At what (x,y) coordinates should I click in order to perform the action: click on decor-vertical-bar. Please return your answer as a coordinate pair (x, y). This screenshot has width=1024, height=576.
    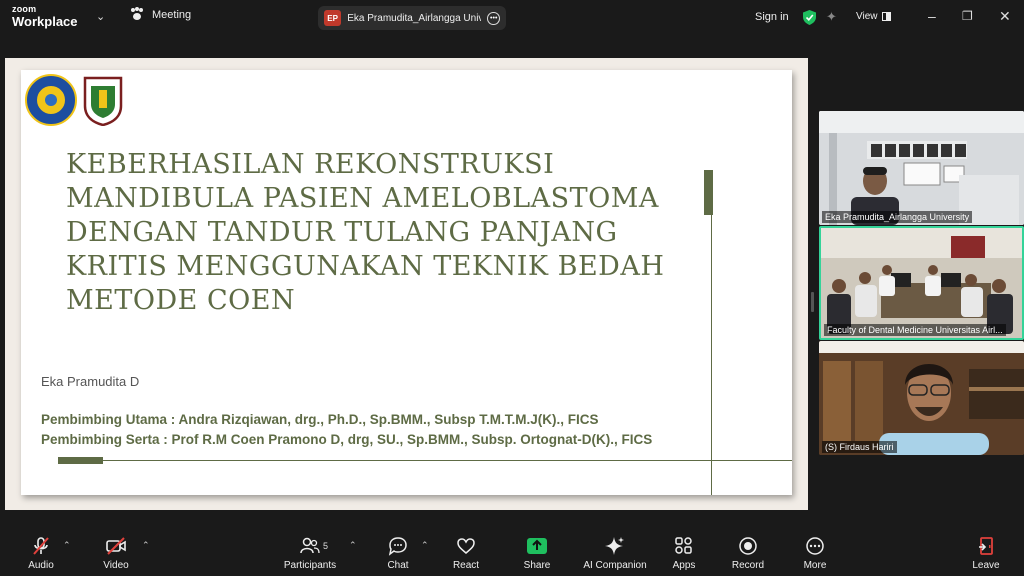
    Looking at the image, I should click on (708, 192).